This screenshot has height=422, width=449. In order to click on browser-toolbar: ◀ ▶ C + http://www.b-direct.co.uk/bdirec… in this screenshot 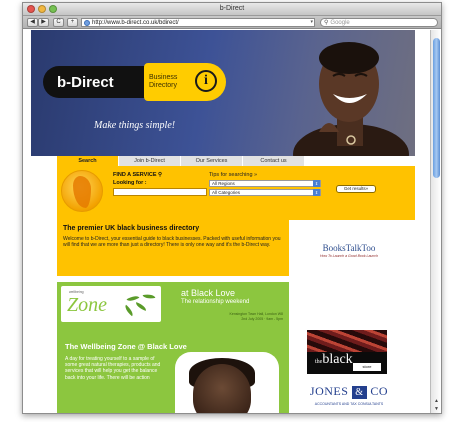, I will do `click(232, 22)`.